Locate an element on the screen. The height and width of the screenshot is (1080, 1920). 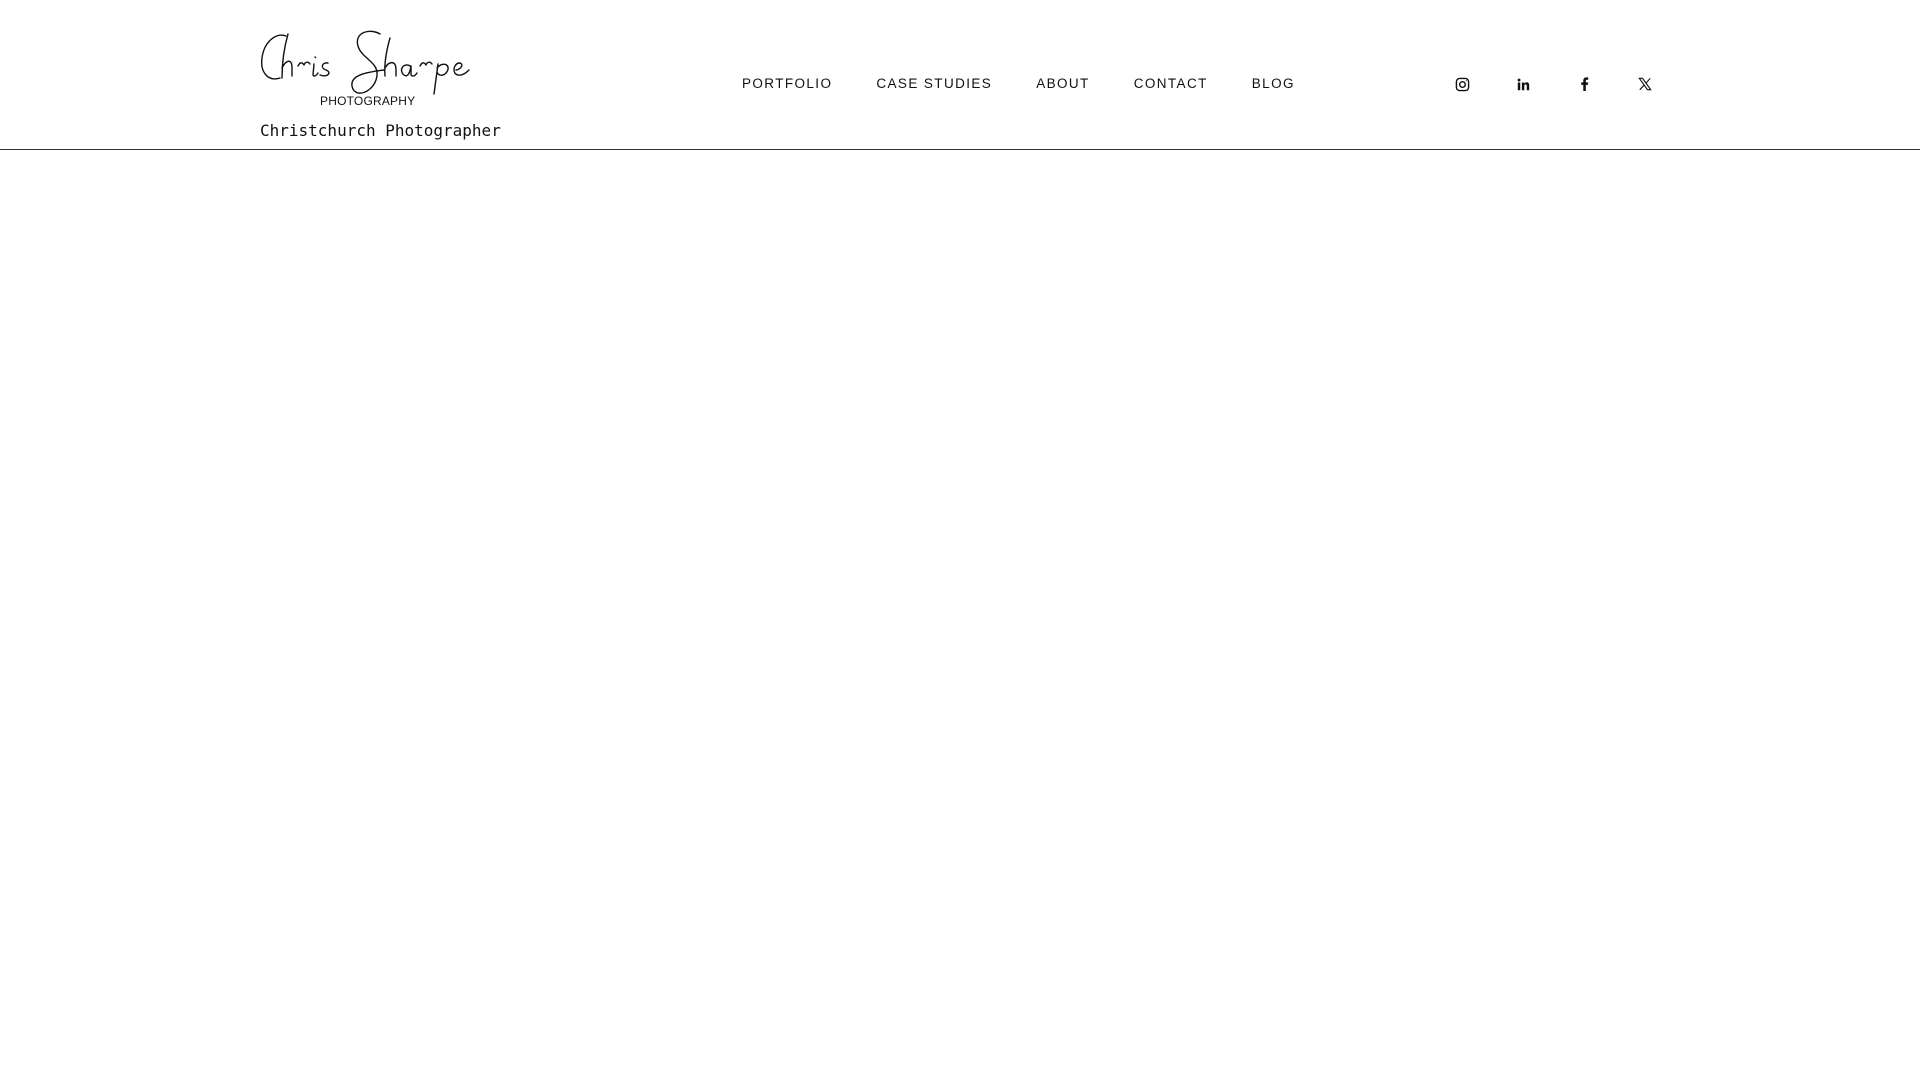
nav-about: ABOUT is located at coordinates (1063, 84).